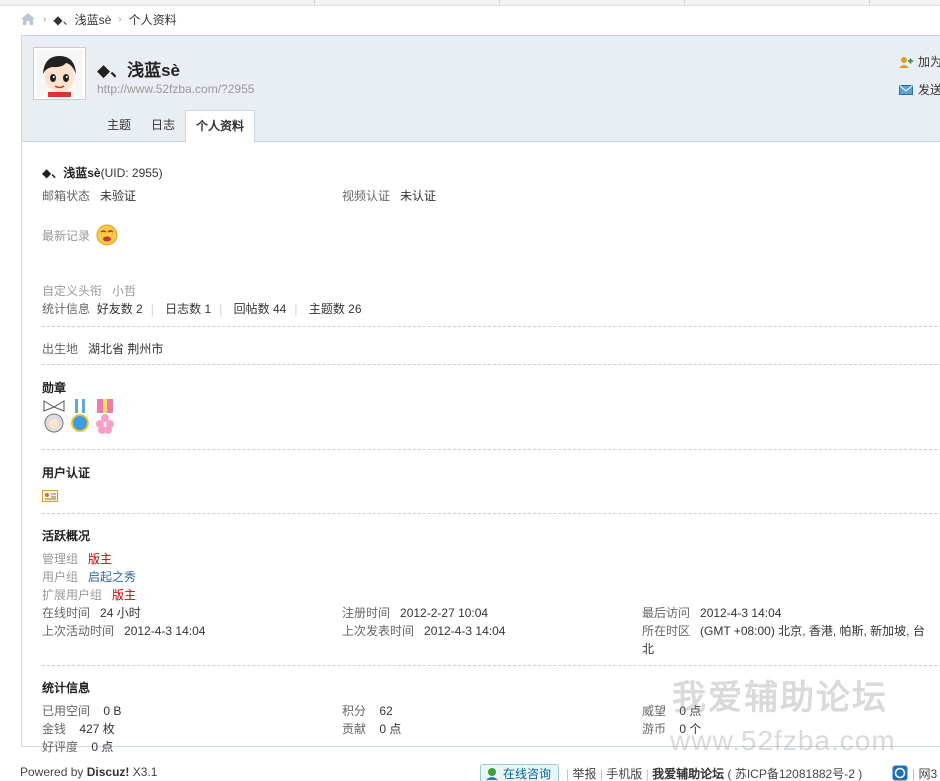 The height and width of the screenshot is (781, 940). What do you see at coordinates (688, 774) in the screenshot?
I see `site-name-link: 我爱辅助论坛` at bounding box center [688, 774].